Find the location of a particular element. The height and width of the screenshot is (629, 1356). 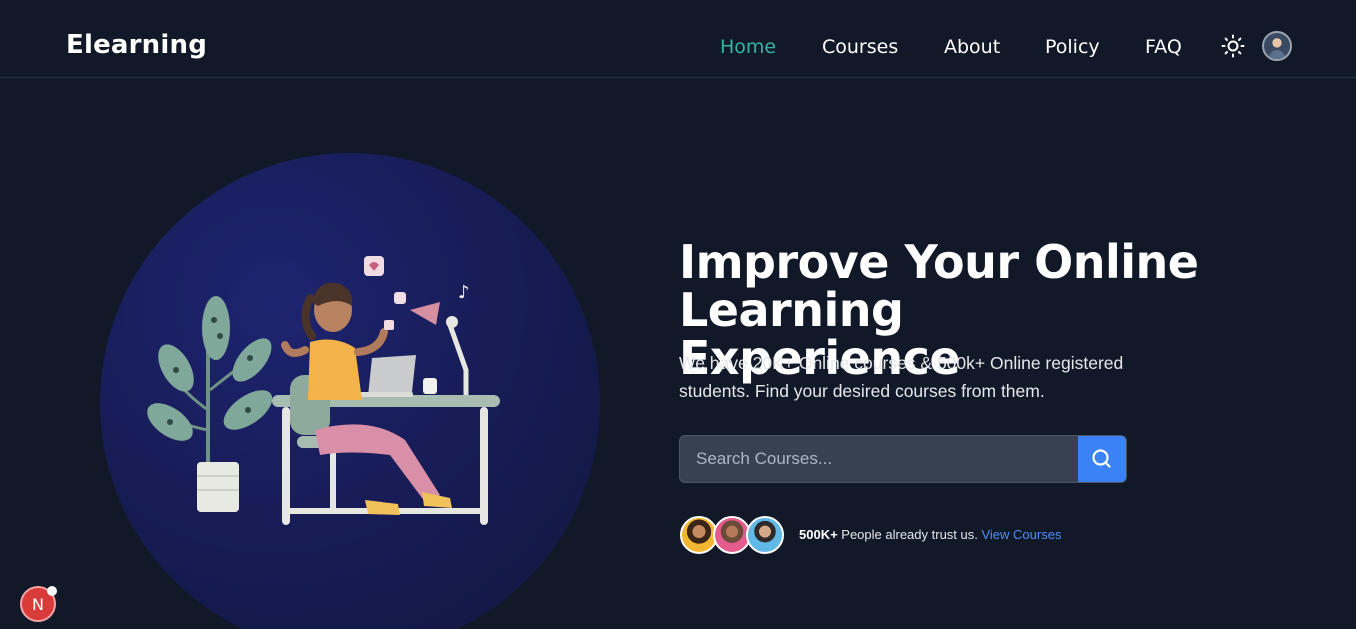

site-header: Elearning Home Courses About Policy FAQ is located at coordinates (678, 39).